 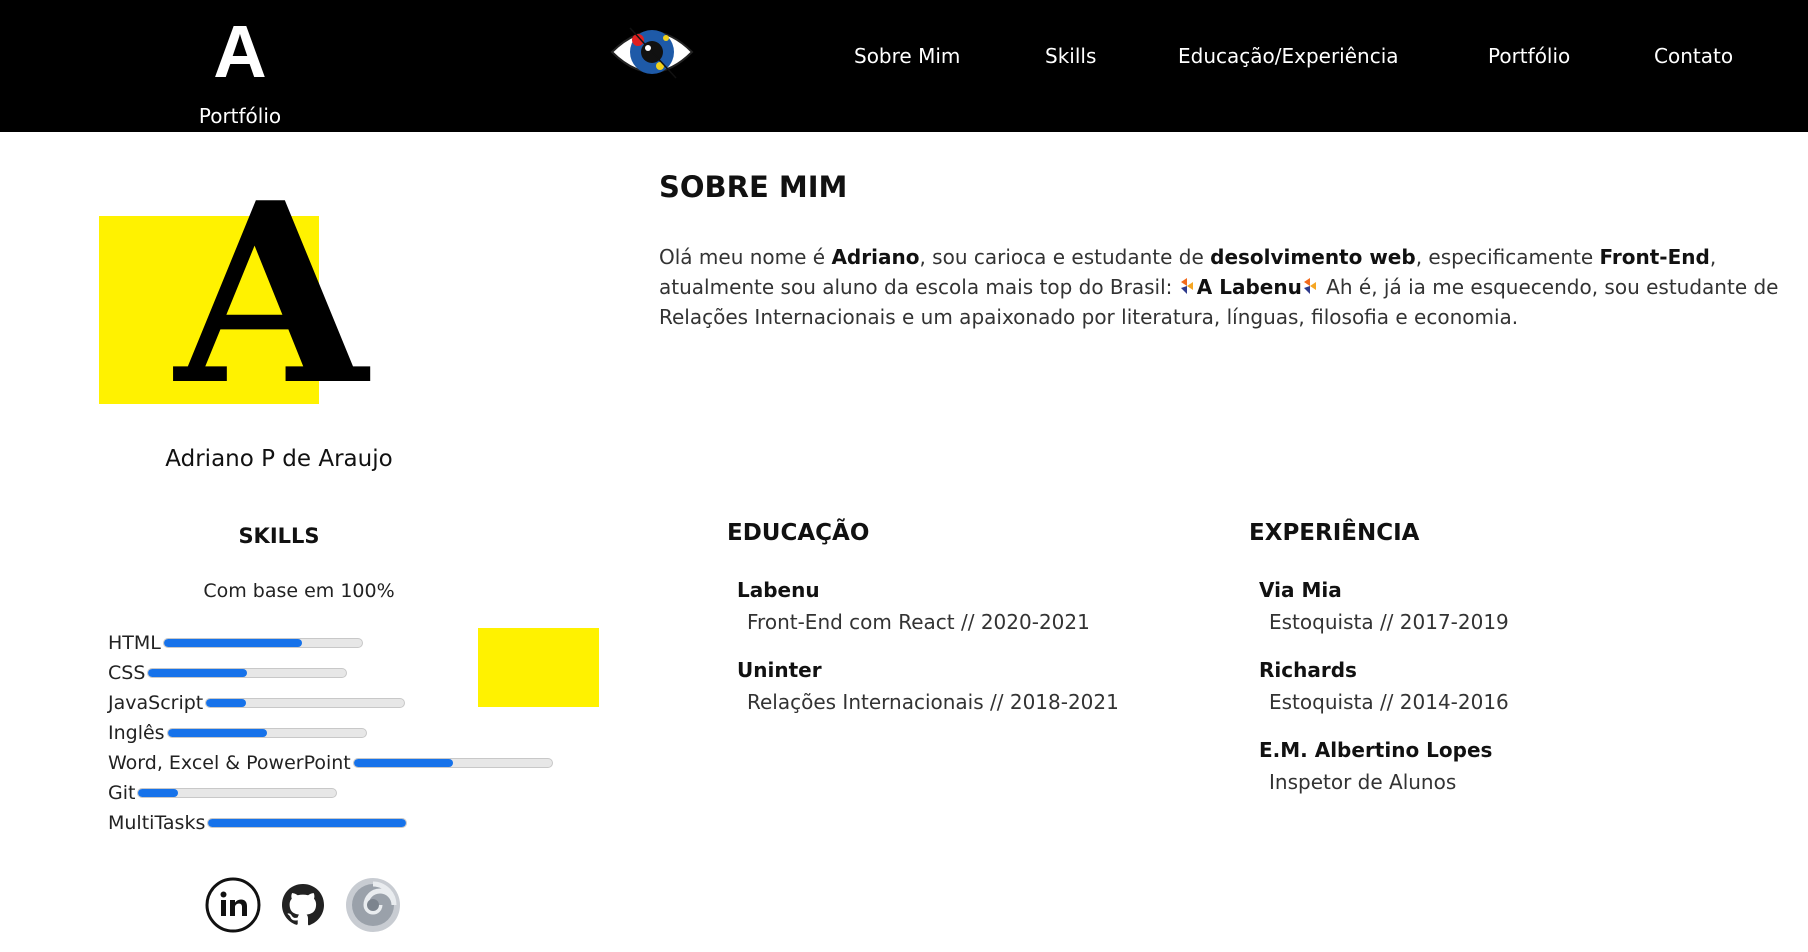 What do you see at coordinates (279, 536) in the screenshot?
I see `skills-title: SKILLS` at bounding box center [279, 536].